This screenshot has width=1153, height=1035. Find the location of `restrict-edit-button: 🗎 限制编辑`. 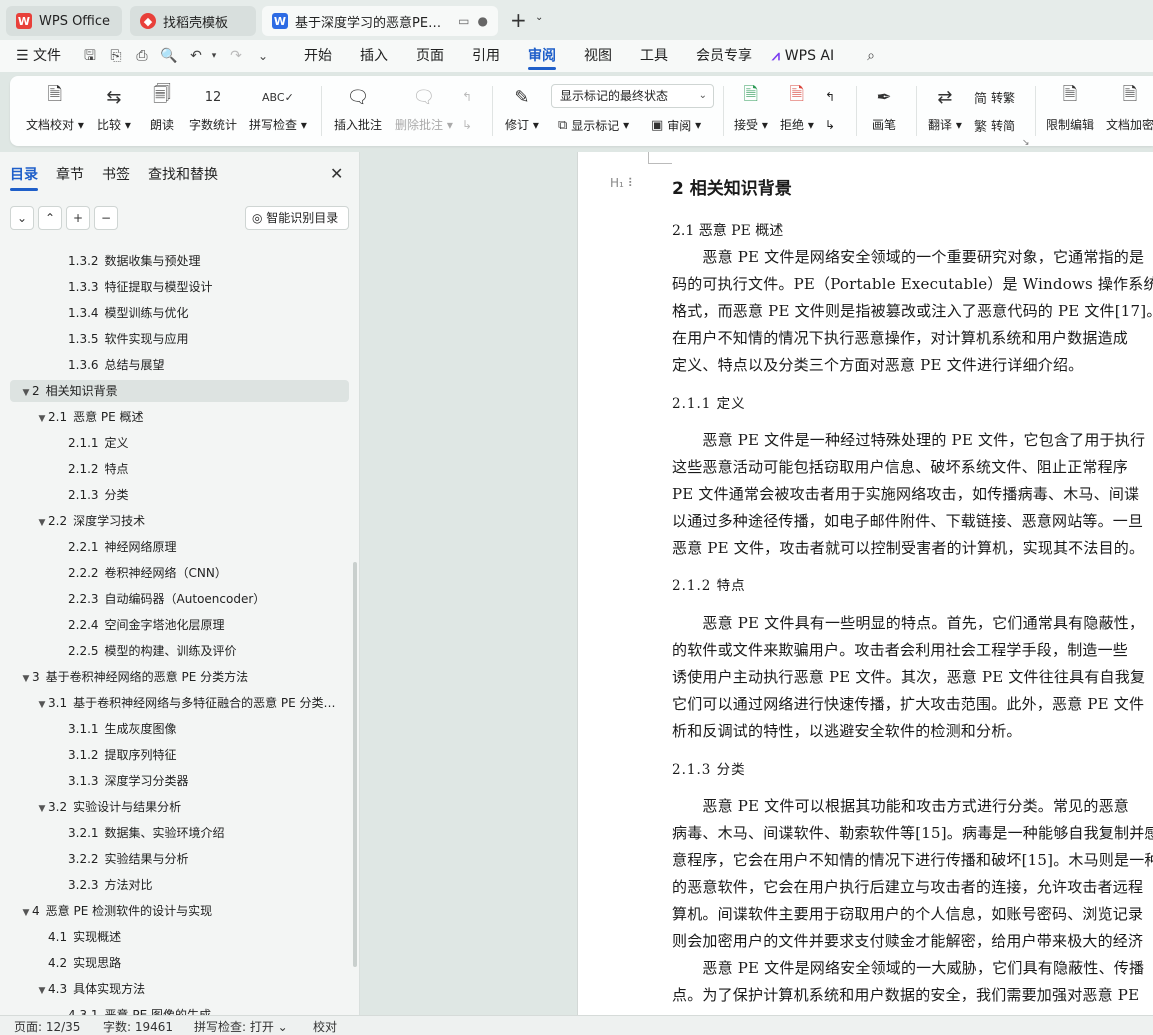

restrict-edit-button: 🗎 限制编辑 is located at coordinates (1070, 111).